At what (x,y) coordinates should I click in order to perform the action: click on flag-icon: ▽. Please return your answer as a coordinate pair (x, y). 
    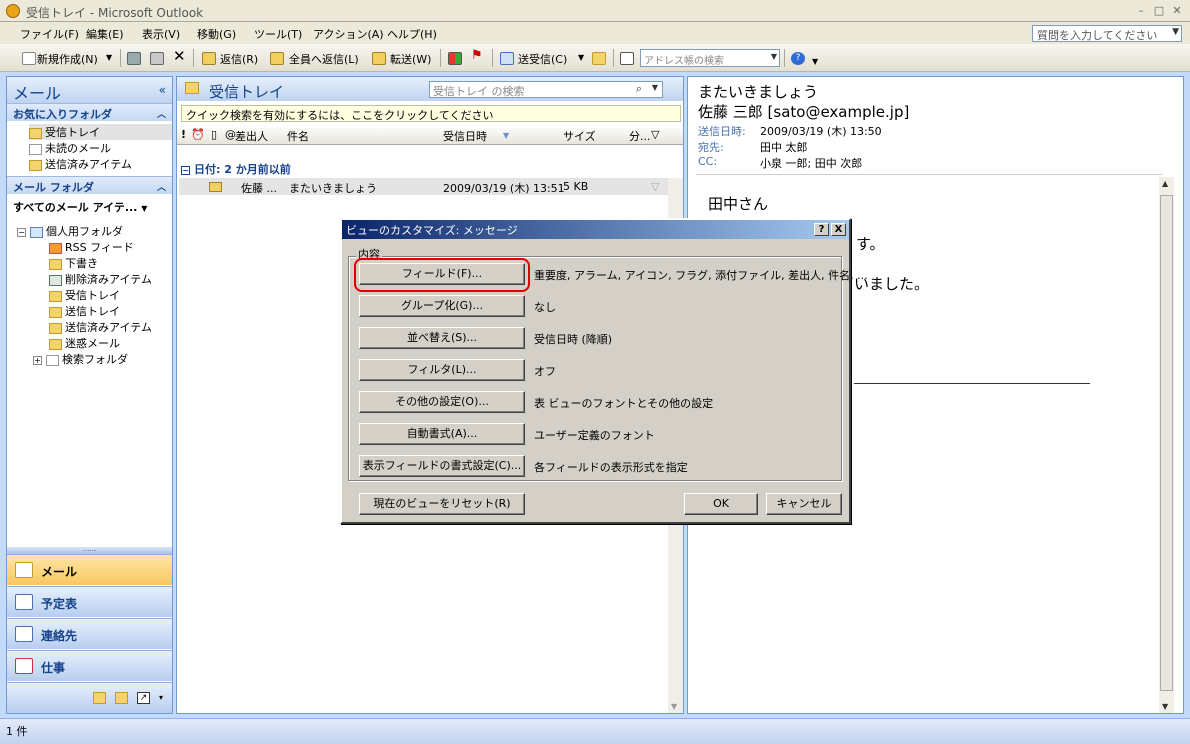
    Looking at the image, I should click on (655, 186).